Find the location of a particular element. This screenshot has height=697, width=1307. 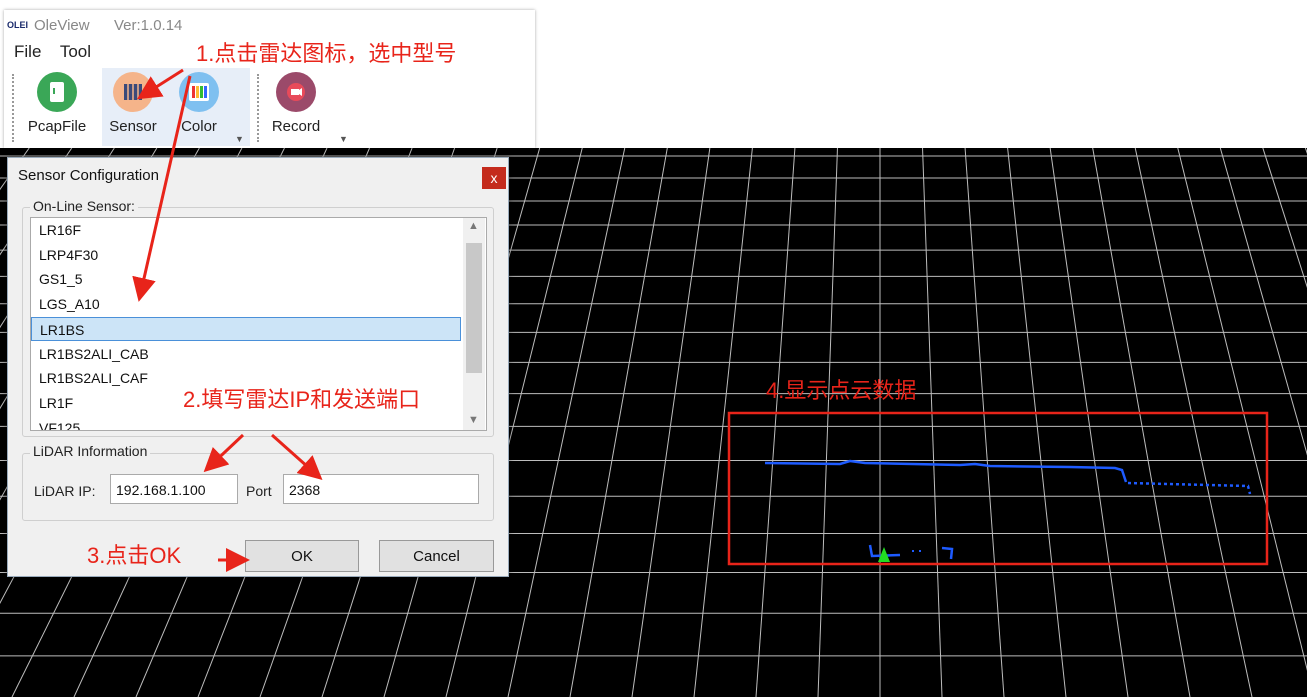

arrow-to-ip is located at coordinates (224, 453).